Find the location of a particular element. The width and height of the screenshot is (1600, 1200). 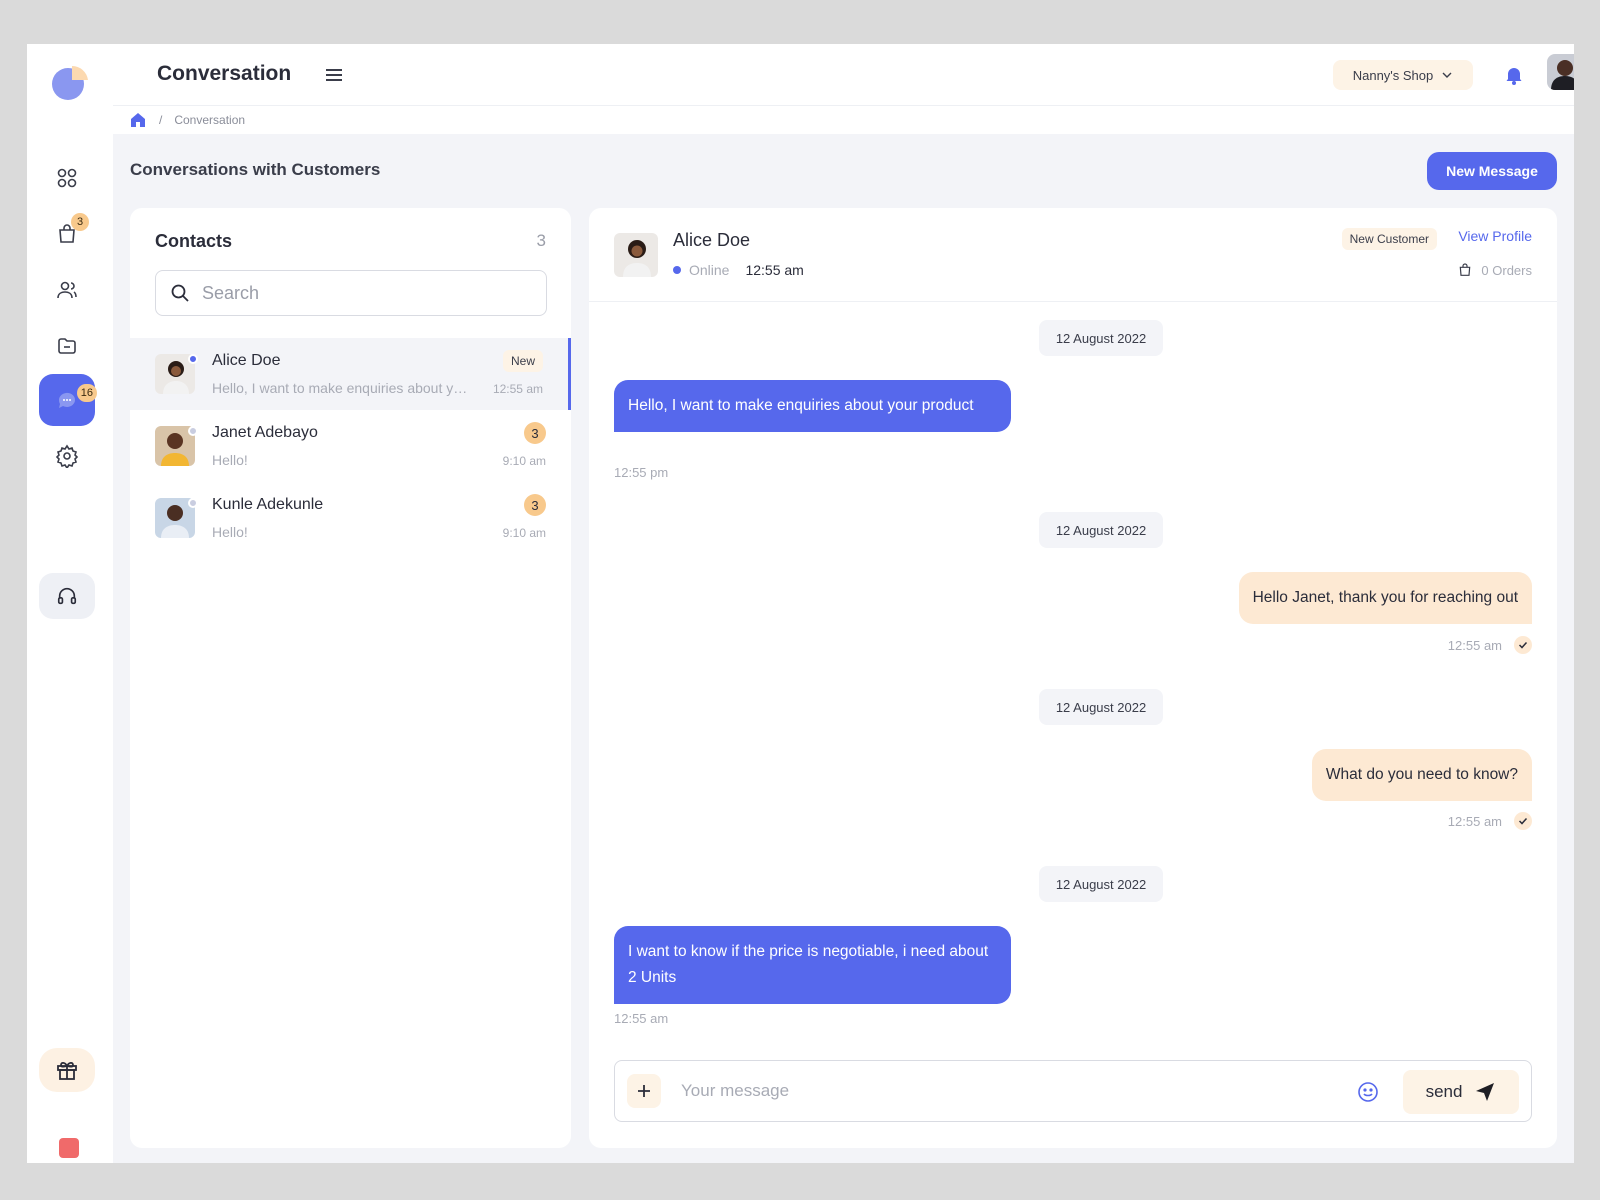

chat-icon is located at coordinates (66, 400).